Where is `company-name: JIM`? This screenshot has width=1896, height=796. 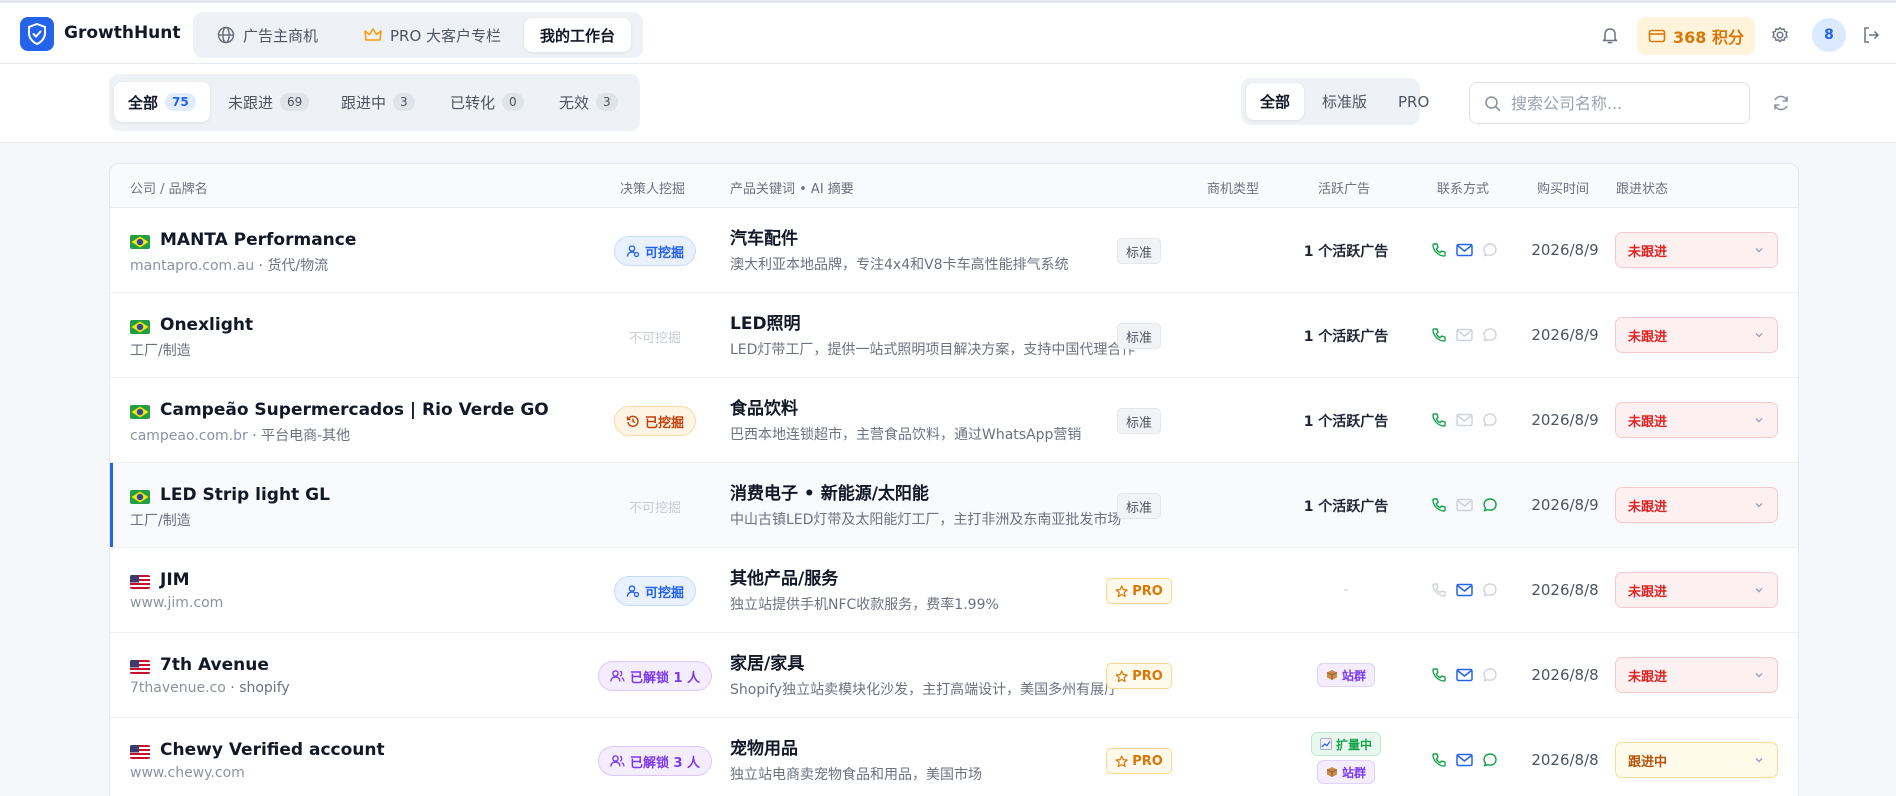
company-name: JIM is located at coordinates (175, 580).